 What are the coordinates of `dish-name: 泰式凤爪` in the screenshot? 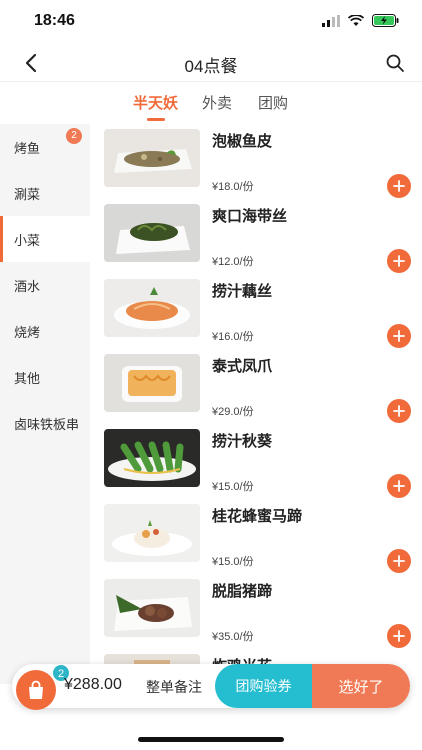 It's located at (242, 366).